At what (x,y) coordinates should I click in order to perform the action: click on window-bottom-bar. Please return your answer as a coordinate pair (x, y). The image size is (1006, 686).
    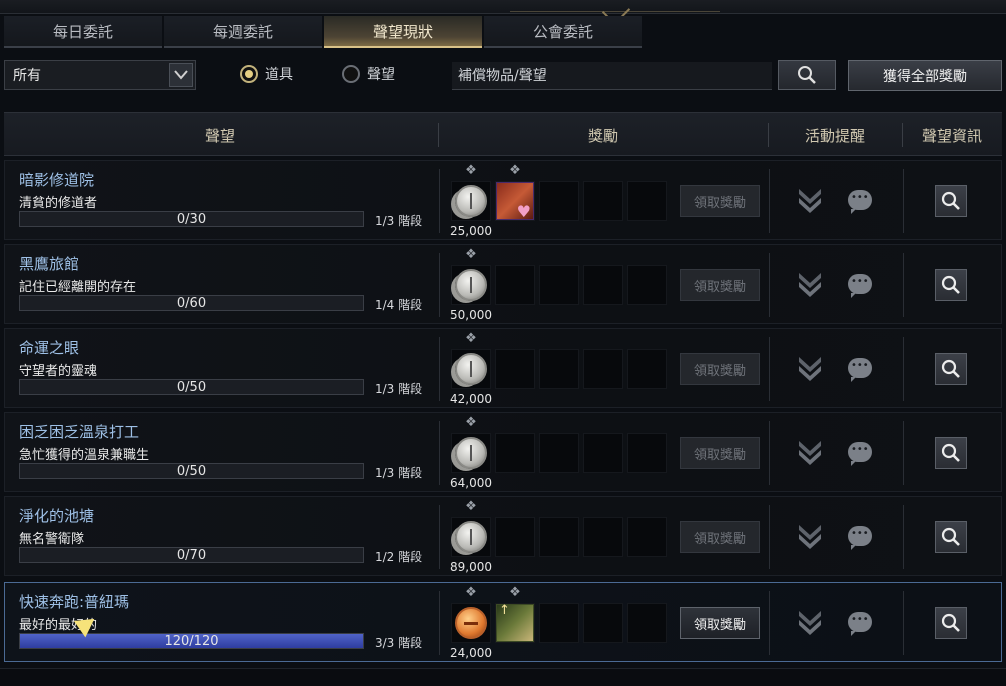
    Looking at the image, I should click on (503, 677).